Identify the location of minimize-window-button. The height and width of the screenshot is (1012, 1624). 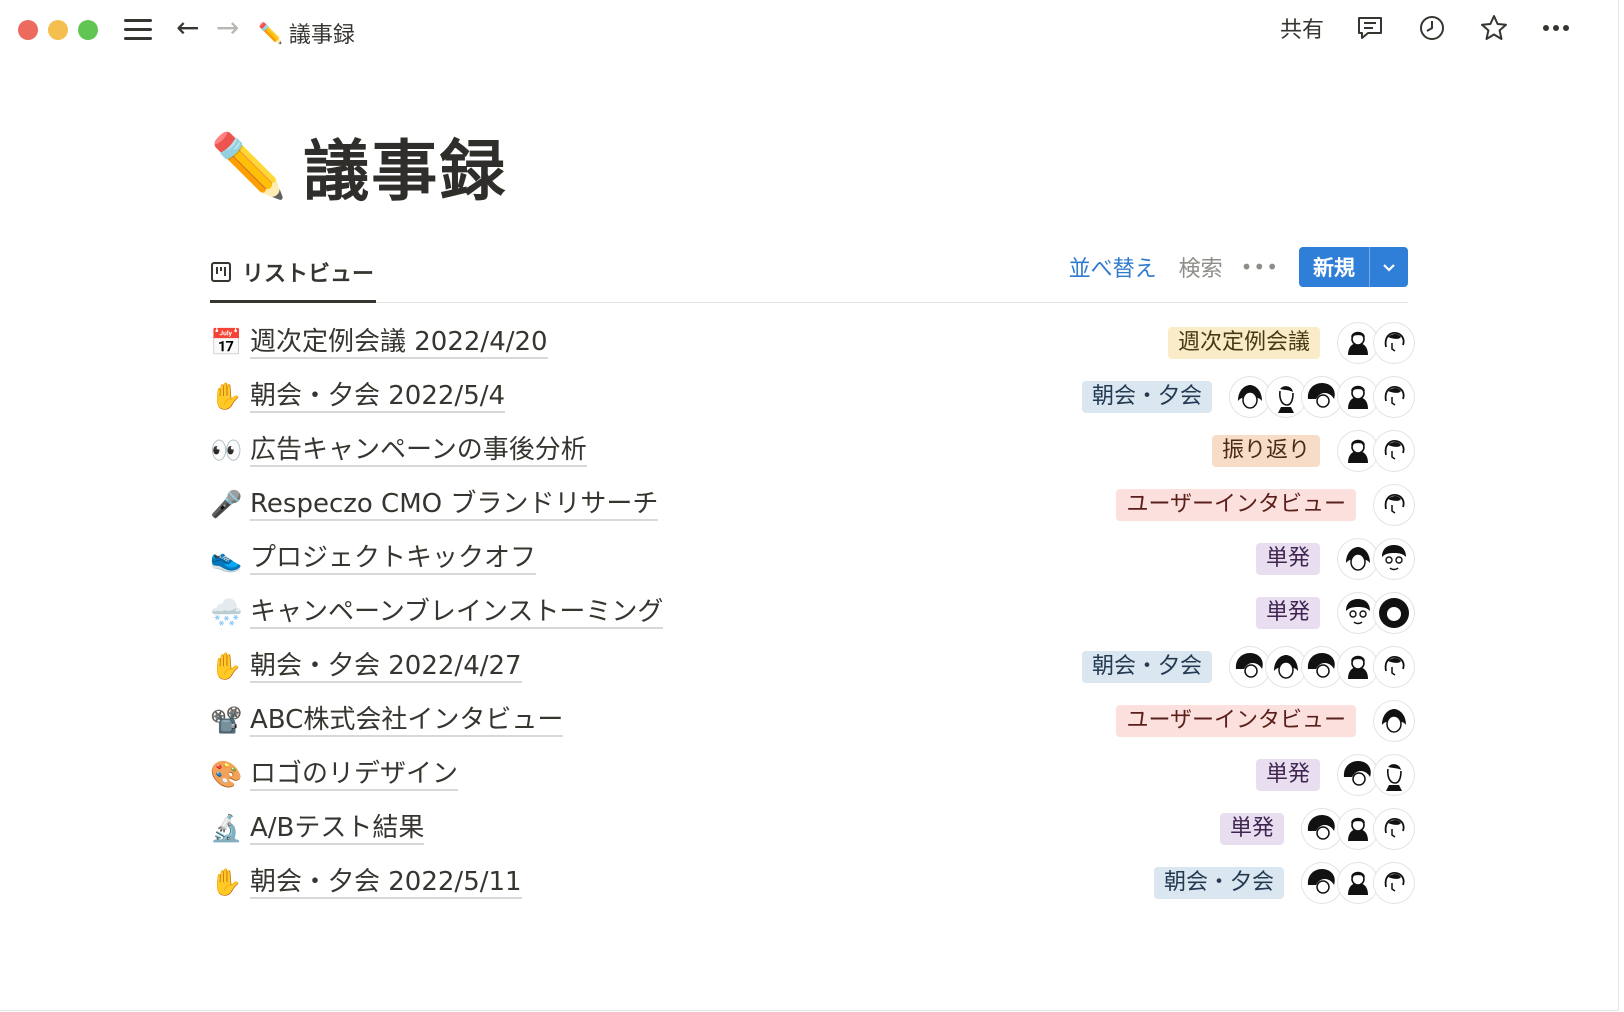
(58, 30).